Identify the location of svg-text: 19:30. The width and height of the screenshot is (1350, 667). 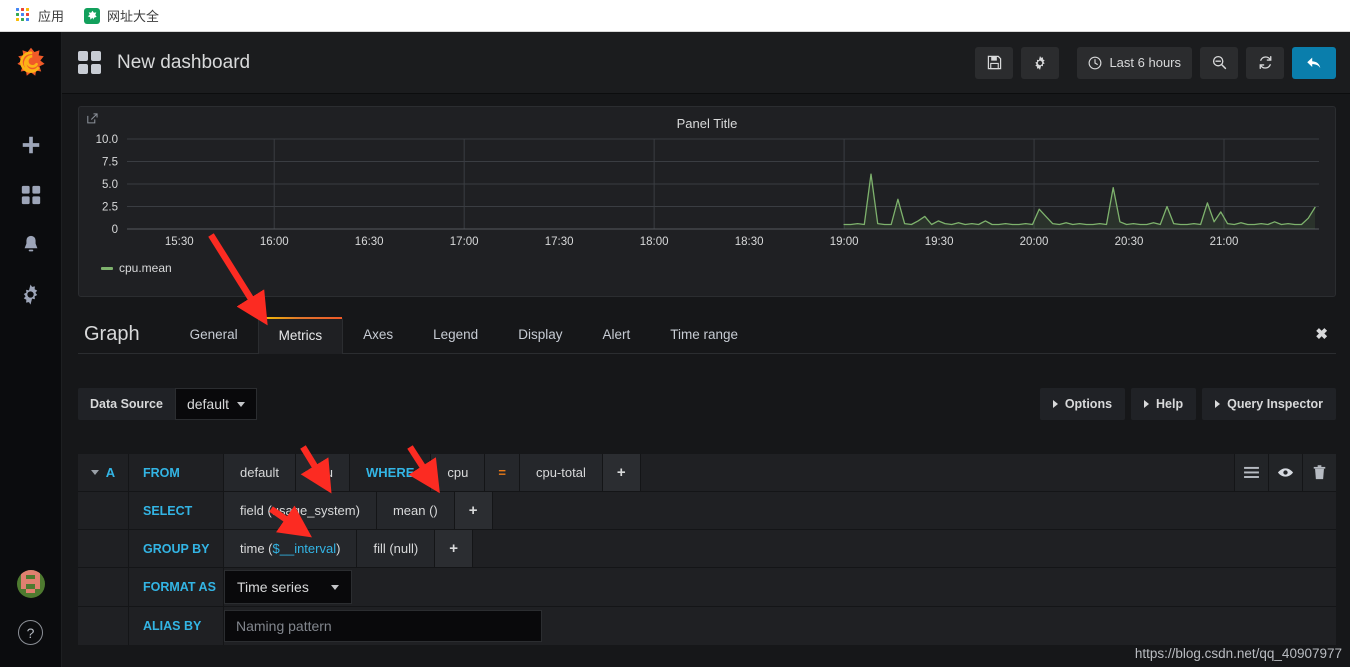
(939, 242).